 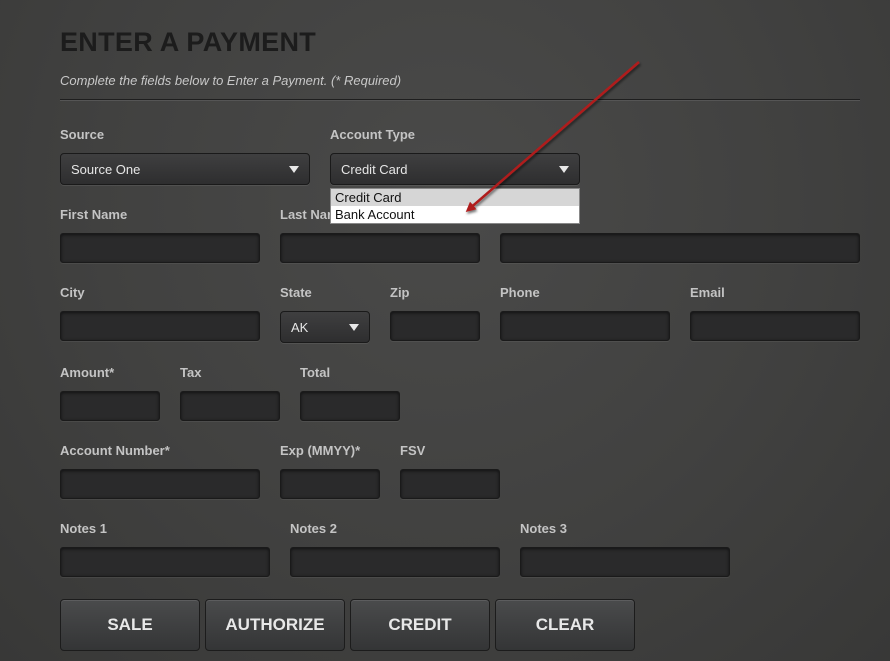 What do you see at coordinates (380, 248) in the screenshot?
I see `last-name-input` at bounding box center [380, 248].